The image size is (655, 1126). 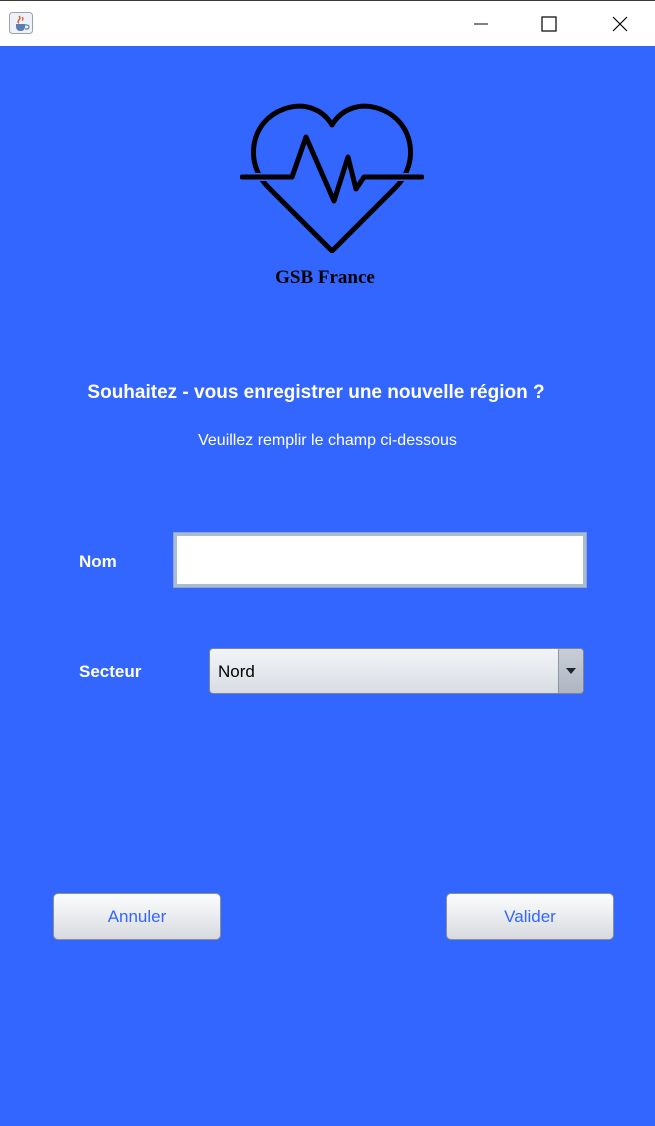 I want to click on minimize-button, so click(x=481, y=23).